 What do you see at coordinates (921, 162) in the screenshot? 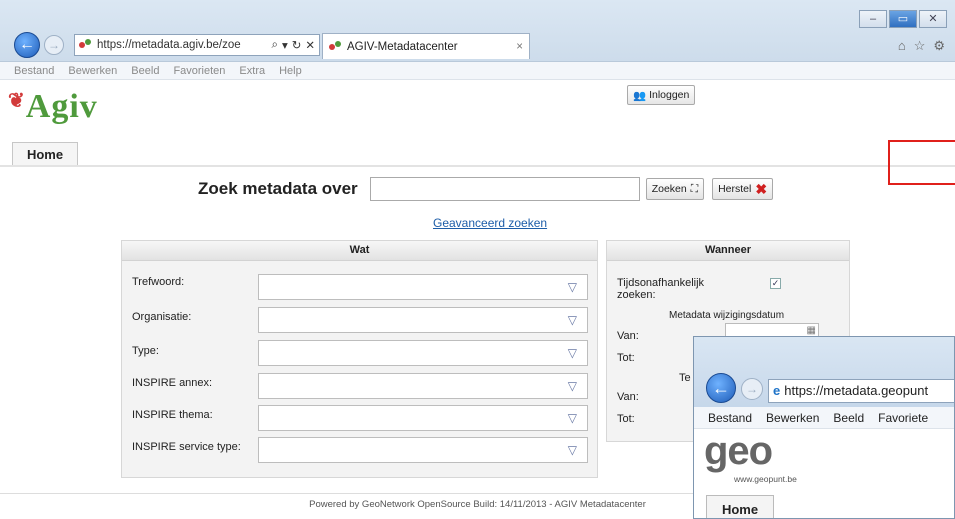
I see `highlight-box` at bounding box center [921, 162].